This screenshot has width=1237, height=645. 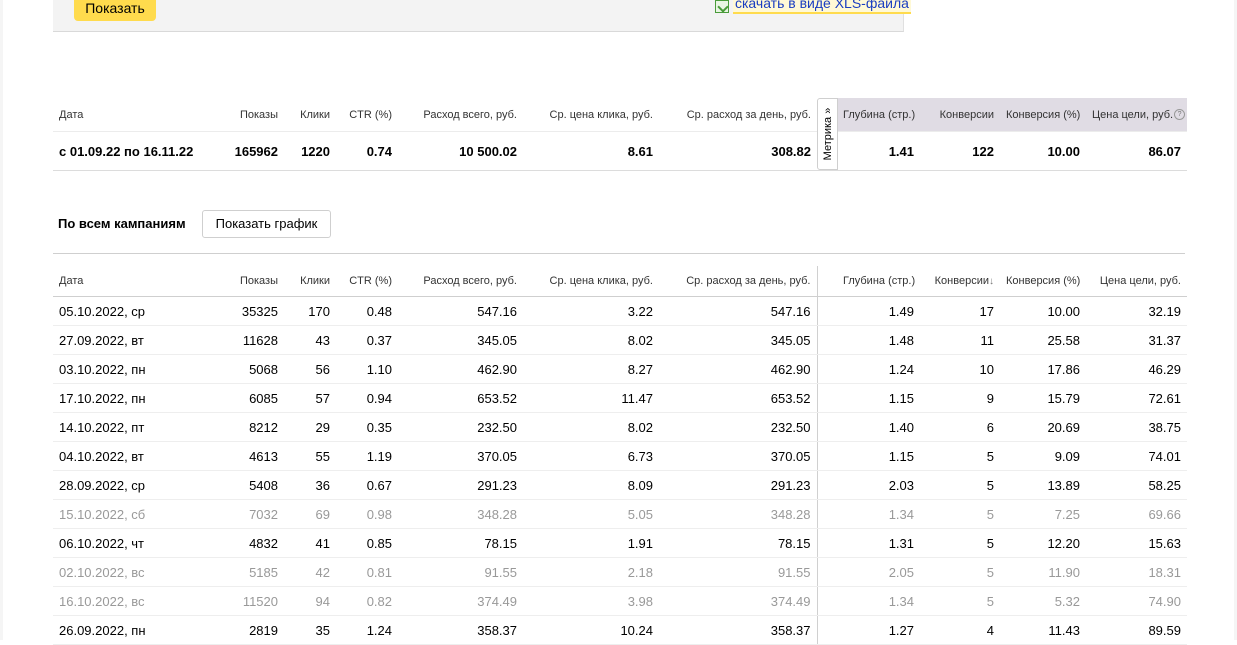 What do you see at coordinates (1043, 572) in the screenshot?
I see `cell-convp: 11.90` at bounding box center [1043, 572].